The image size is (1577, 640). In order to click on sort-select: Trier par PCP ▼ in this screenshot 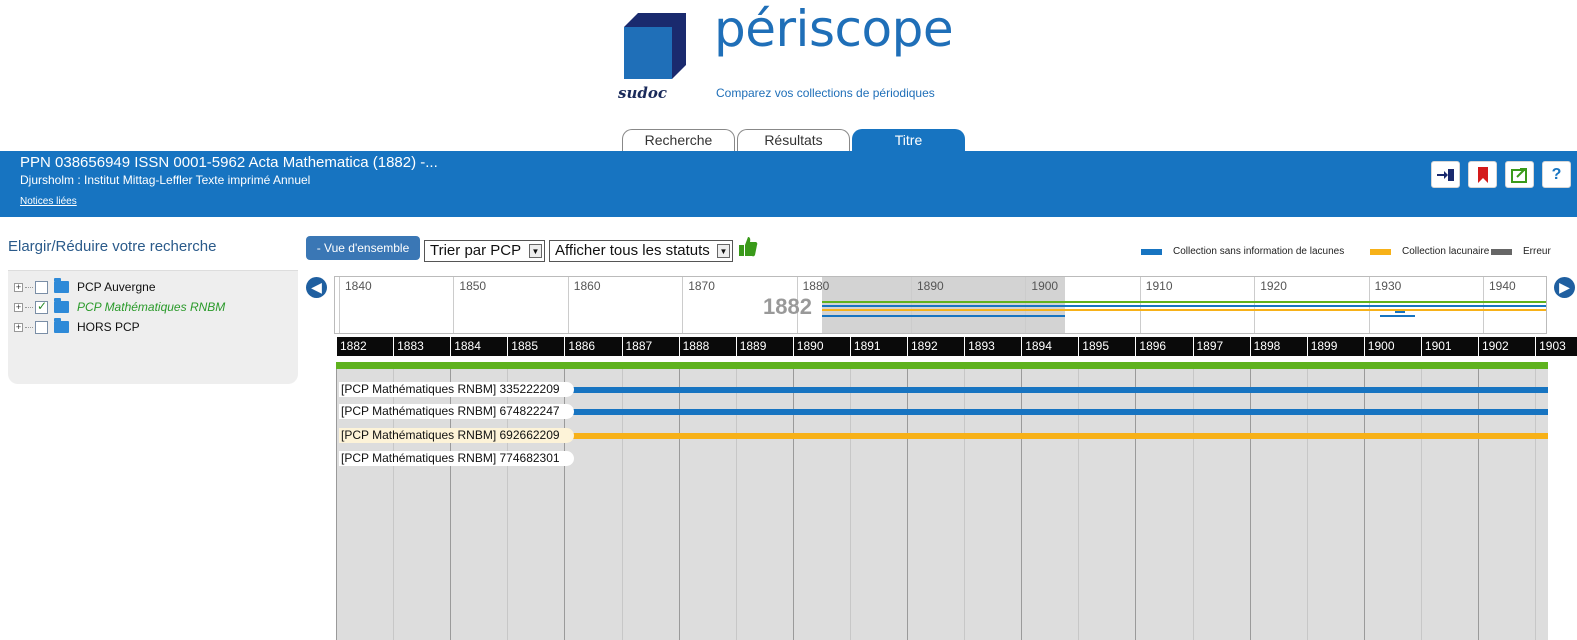, I will do `click(484, 251)`.